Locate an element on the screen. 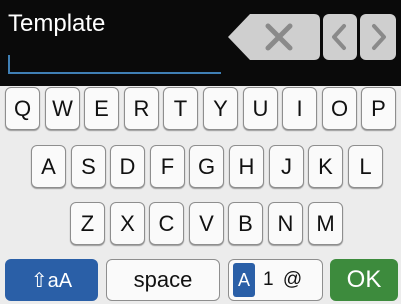 The width and height of the screenshot is (401, 304). backspace-button is located at coordinates (274, 37).